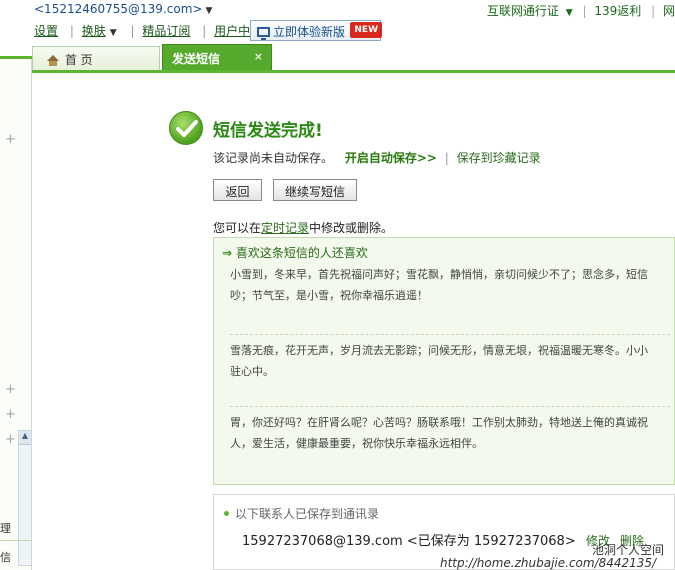  I want to click on page-title: 短信发送完成!, so click(268, 131).